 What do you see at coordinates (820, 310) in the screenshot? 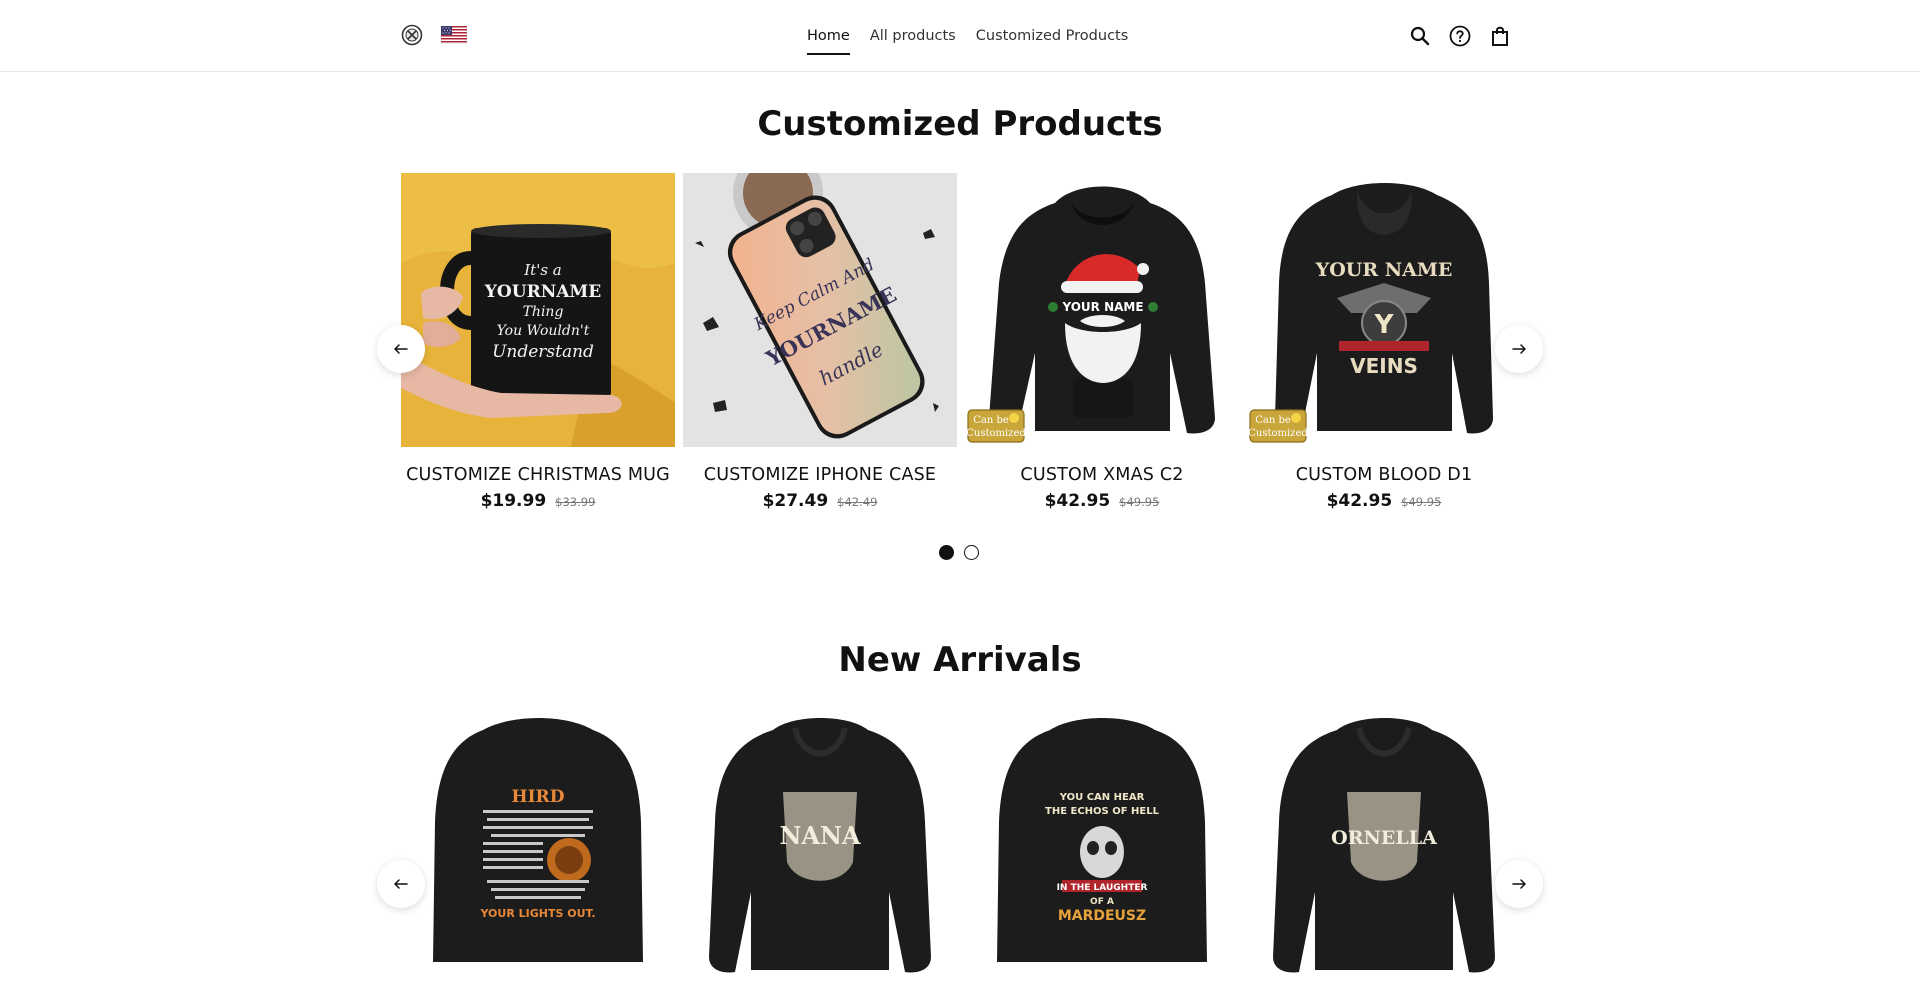
I see `product-image: Keep Calm And YOURNAME handle` at bounding box center [820, 310].